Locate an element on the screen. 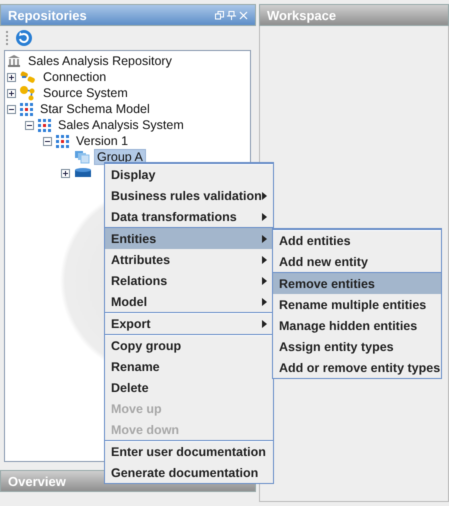 This screenshot has width=449, height=506. menu-item: Delete is located at coordinates (189, 387).